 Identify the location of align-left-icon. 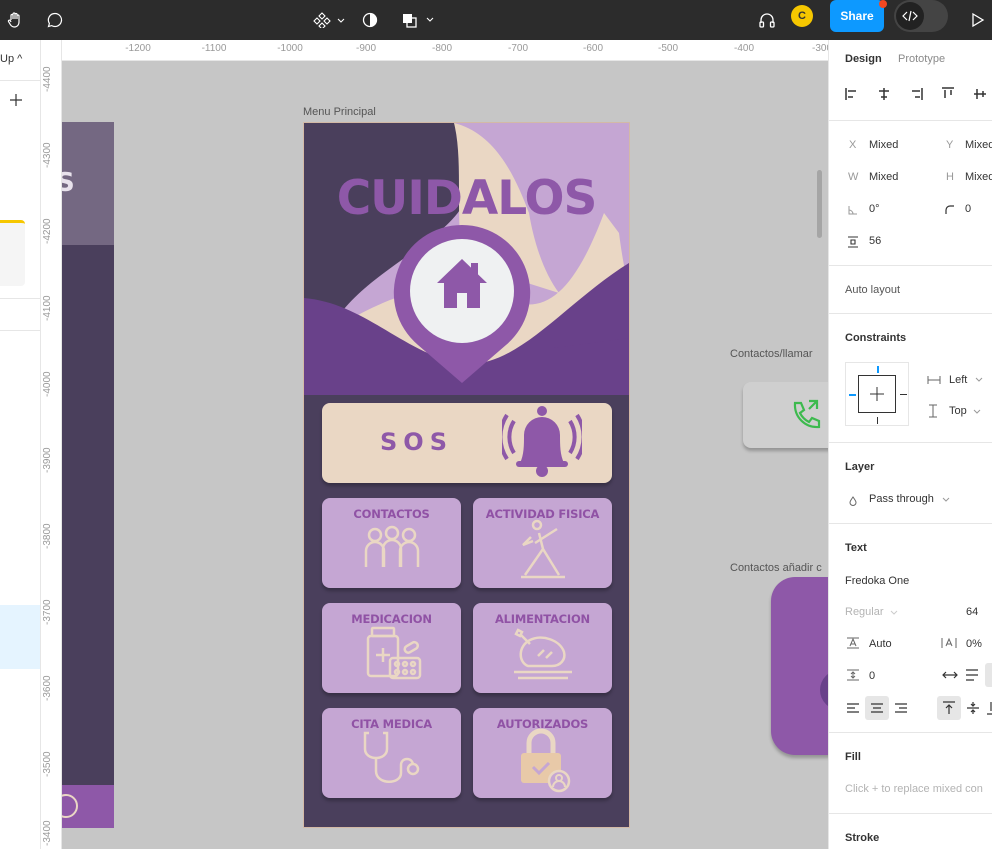
(852, 94).